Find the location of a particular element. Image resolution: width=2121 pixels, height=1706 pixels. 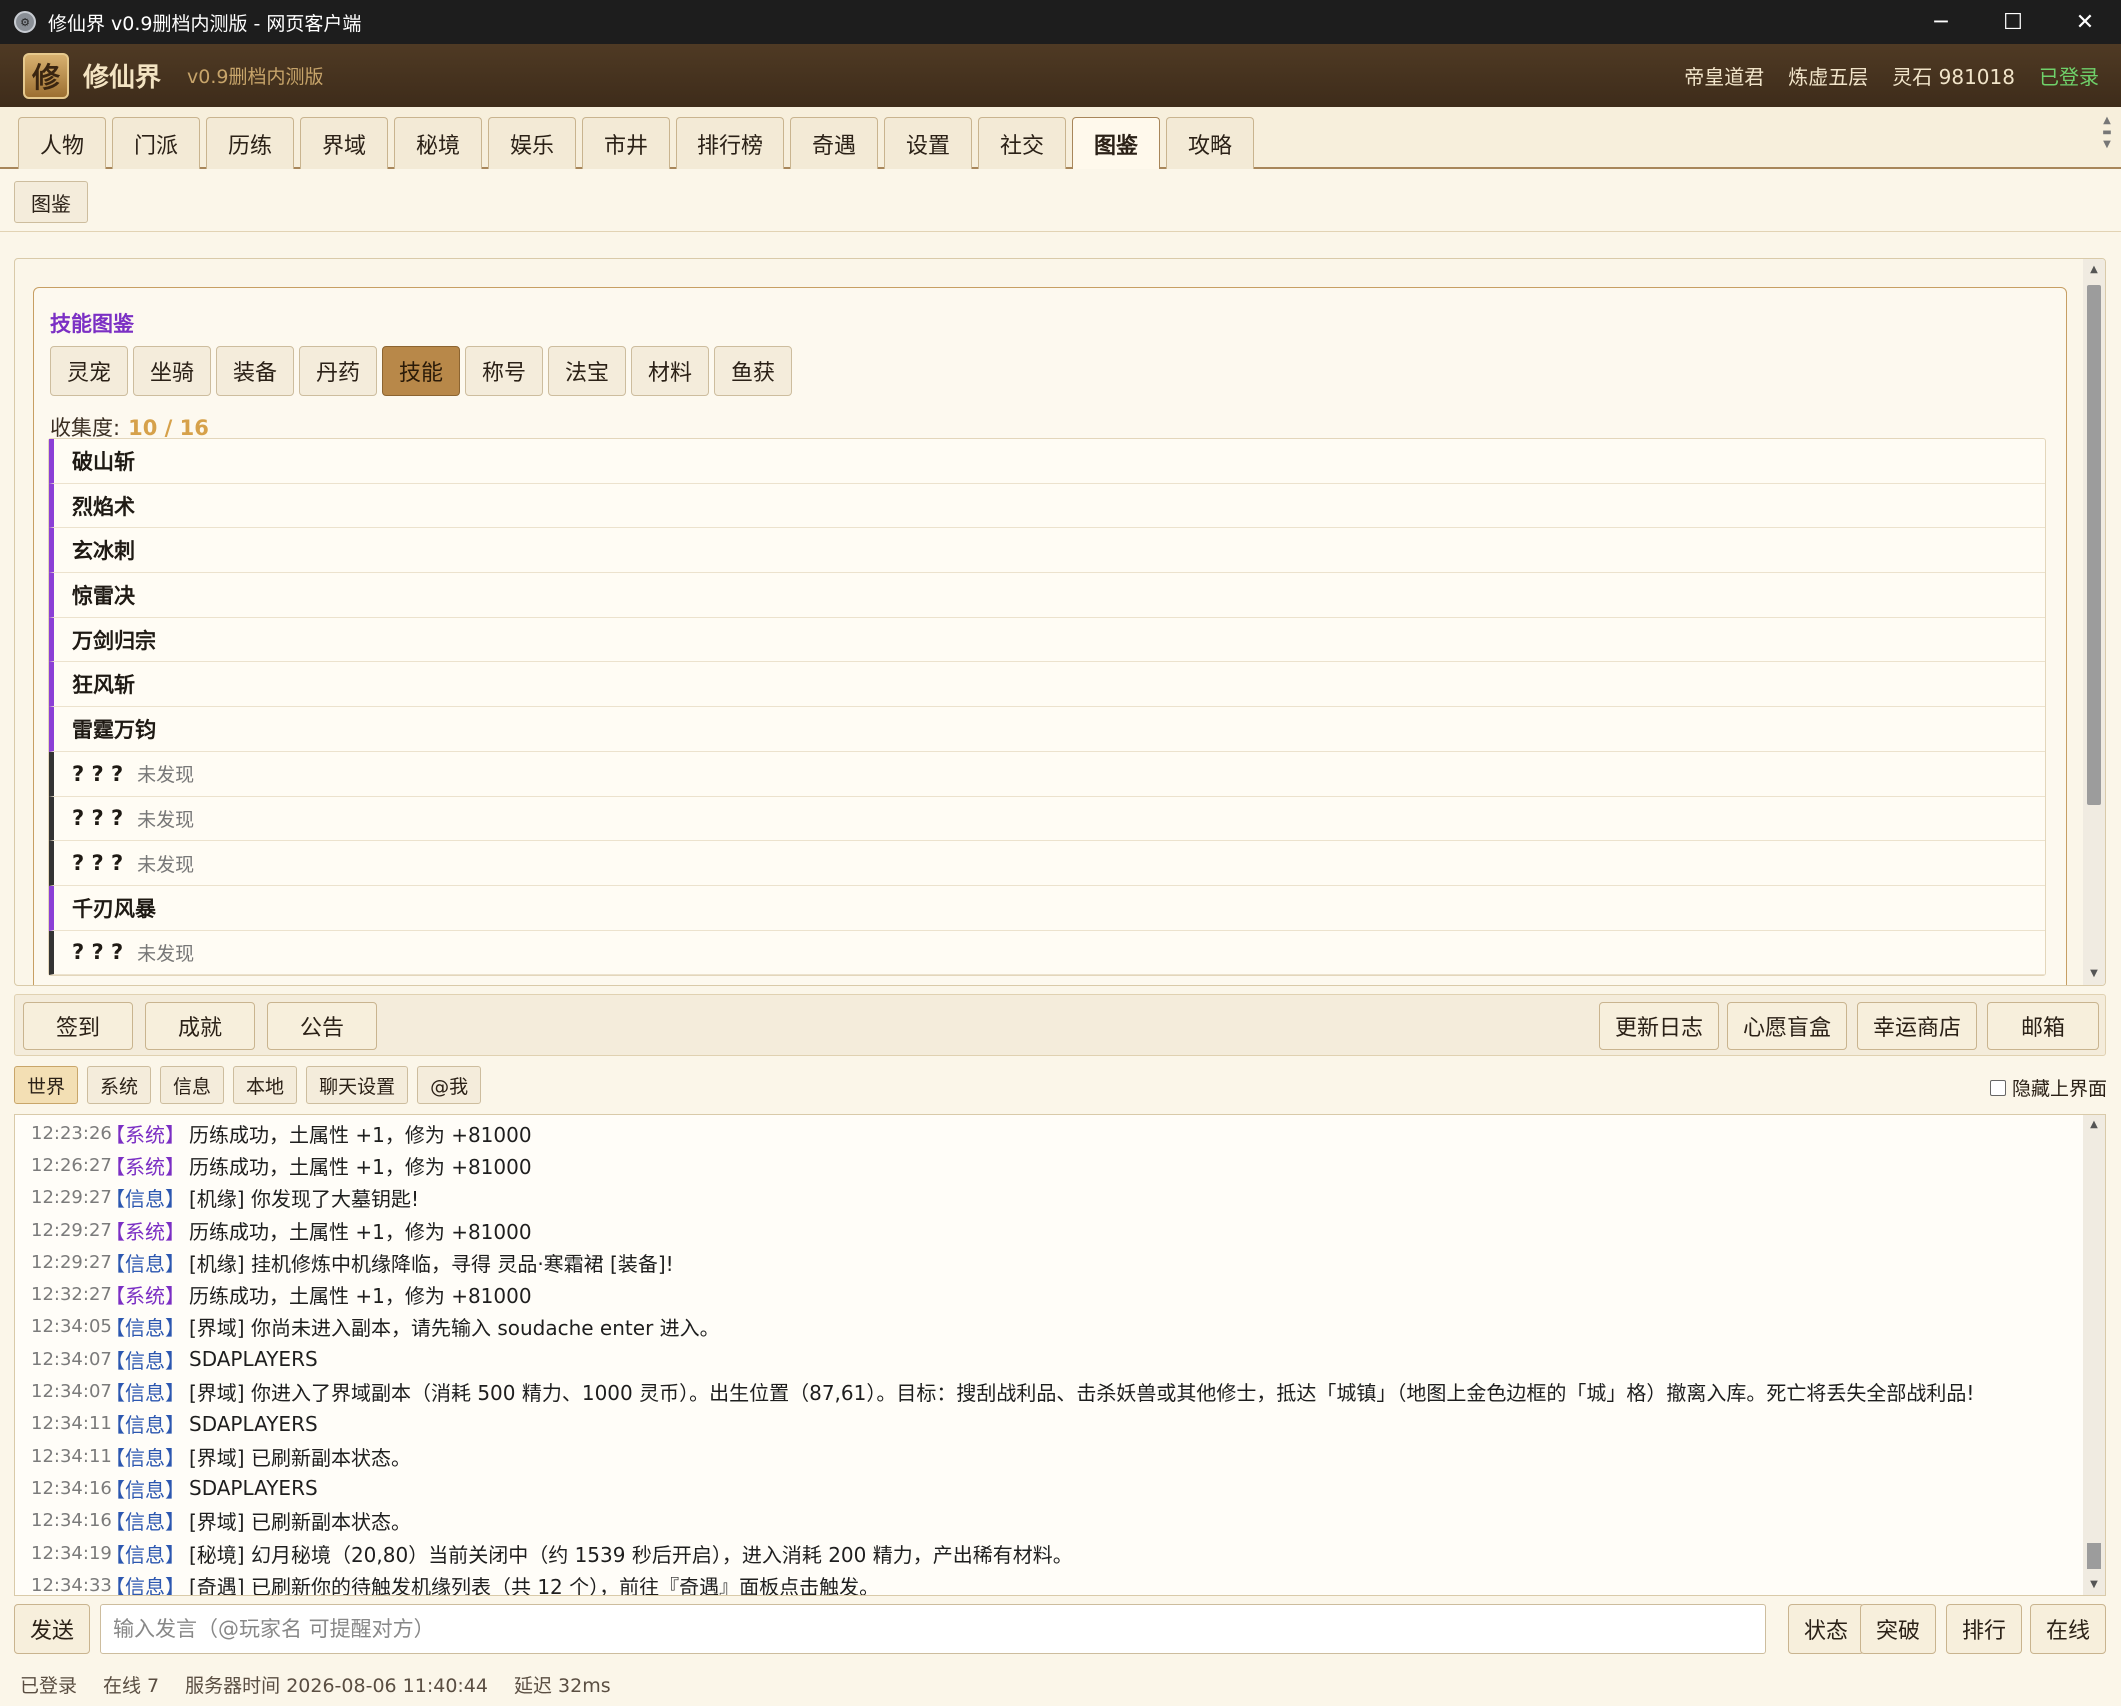

codex-categories: 灵宠 坐骑 装备 丹药 技能 称号 法宝 材料 鱼获 is located at coordinates (421, 371).